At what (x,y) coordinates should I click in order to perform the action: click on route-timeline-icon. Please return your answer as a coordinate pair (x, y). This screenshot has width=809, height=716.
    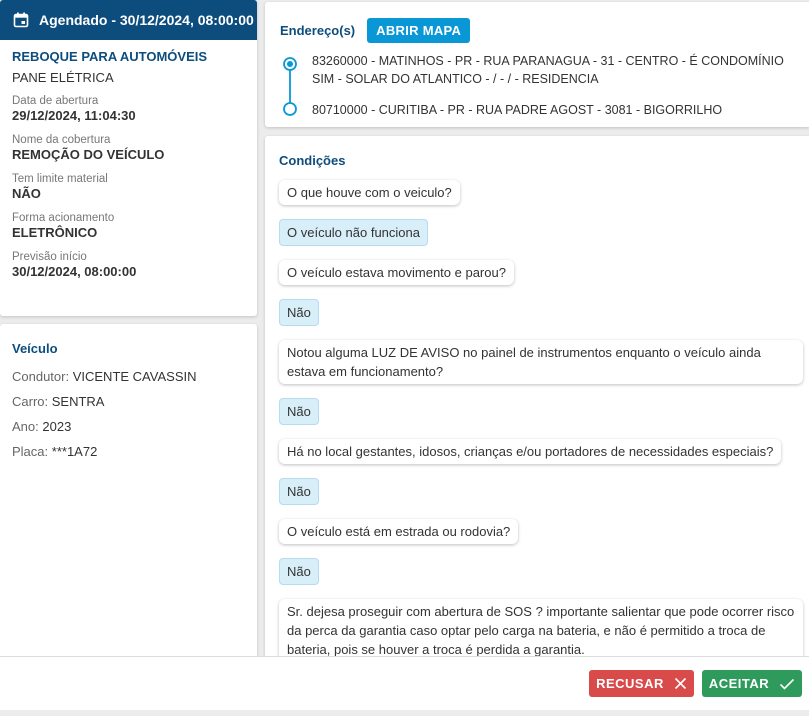
    Looking at the image, I should click on (290, 86).